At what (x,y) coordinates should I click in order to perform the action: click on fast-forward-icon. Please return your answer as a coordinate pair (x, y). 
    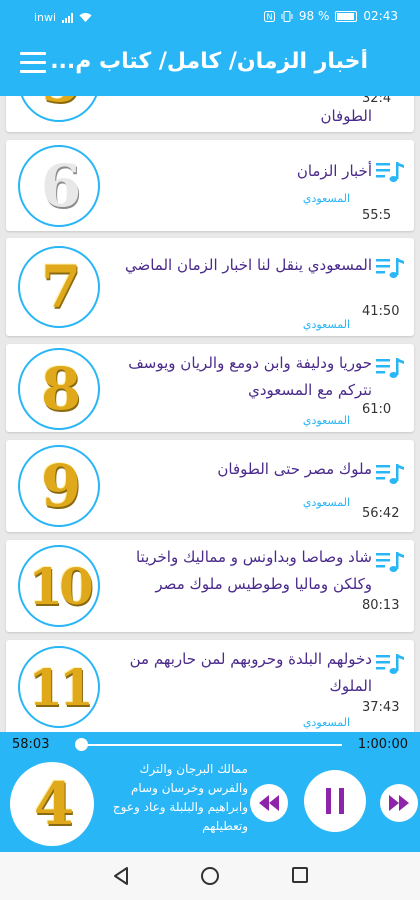
    Looking at the image, I should click on (399, 803).